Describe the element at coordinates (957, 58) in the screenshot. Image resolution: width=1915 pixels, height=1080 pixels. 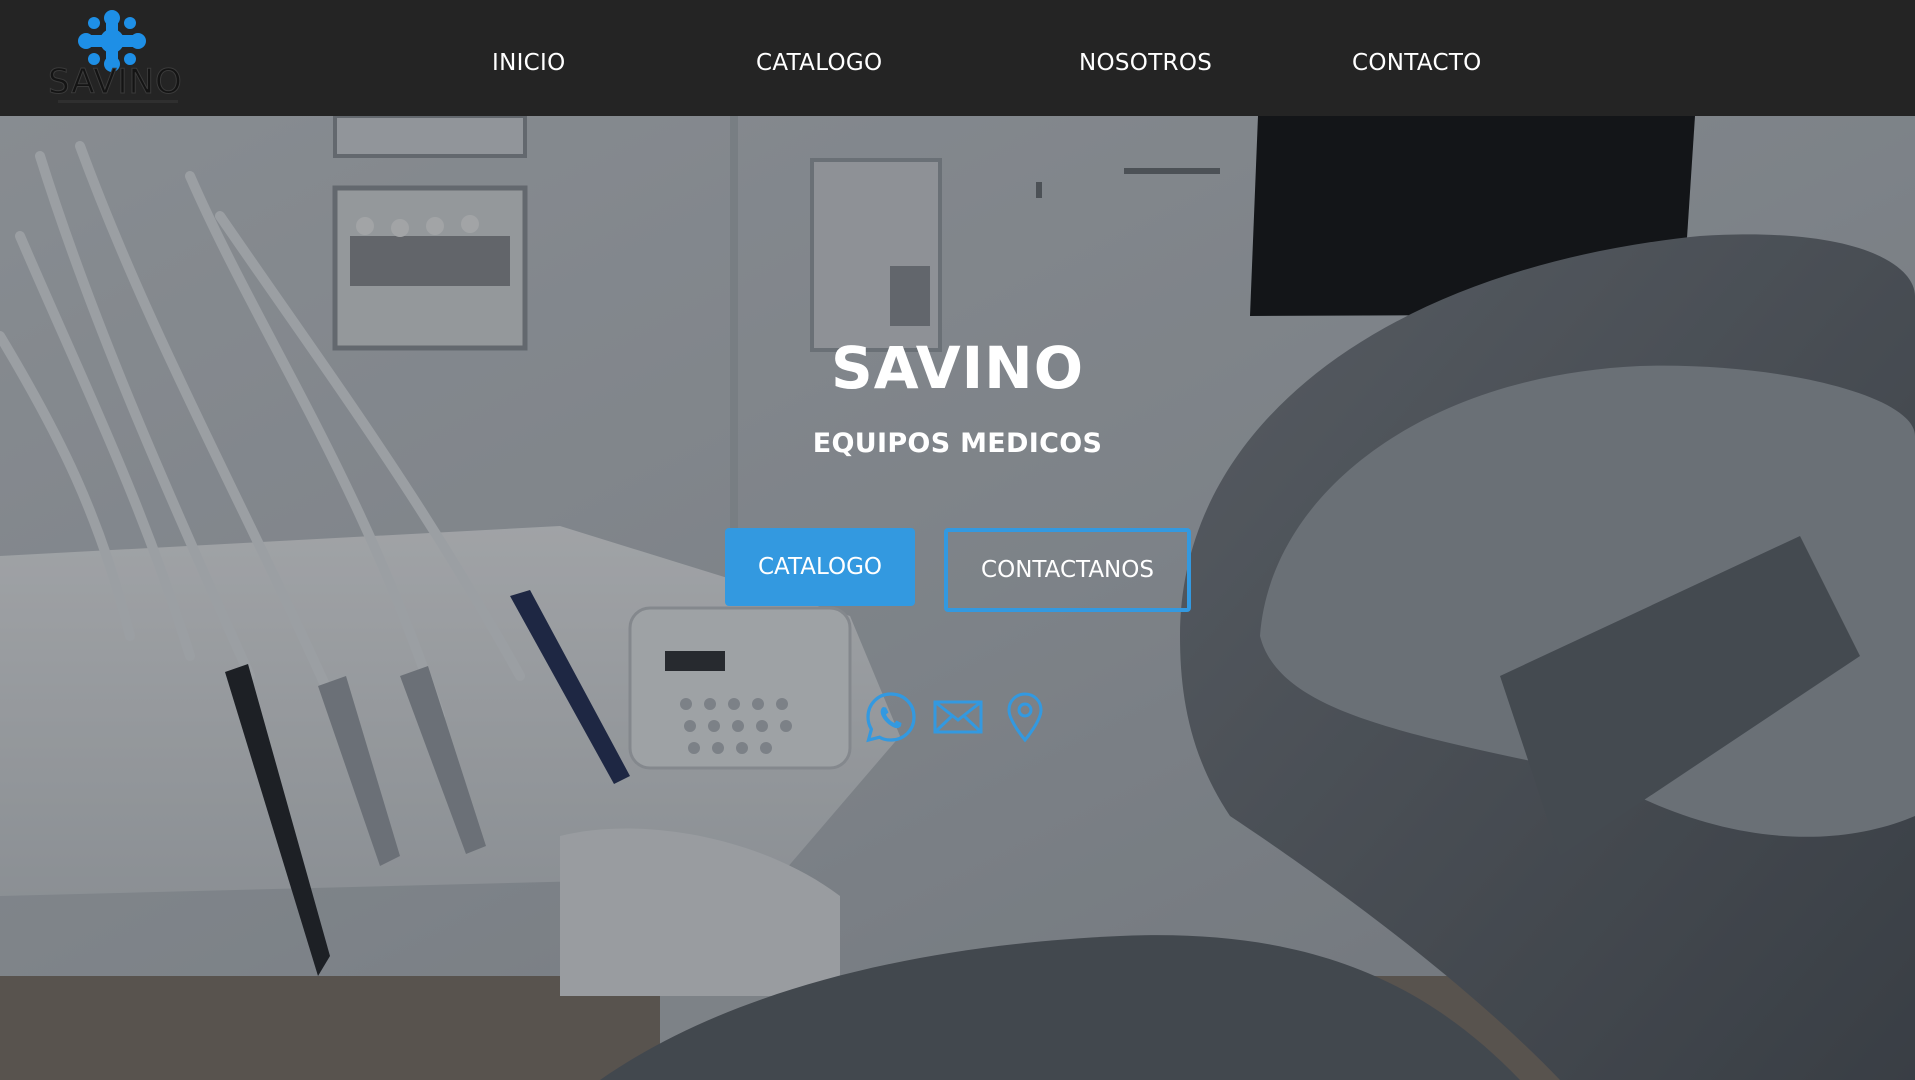
I see `navbar: SAVINO INICIO CATALOGO NOSOTROS CONTACTO` at that location.